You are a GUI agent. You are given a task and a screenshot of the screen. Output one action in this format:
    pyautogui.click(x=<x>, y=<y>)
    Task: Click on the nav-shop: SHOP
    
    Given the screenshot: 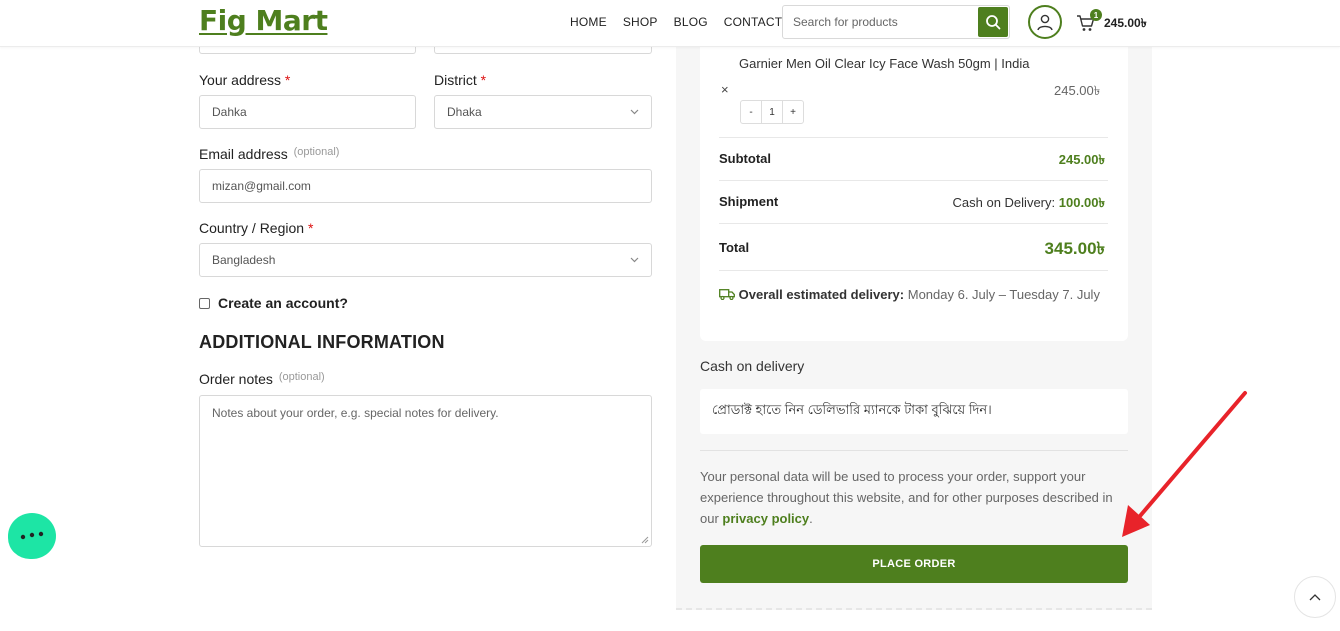 What is the action you would take?
    pyautogui.click(x=640, y=22)
    